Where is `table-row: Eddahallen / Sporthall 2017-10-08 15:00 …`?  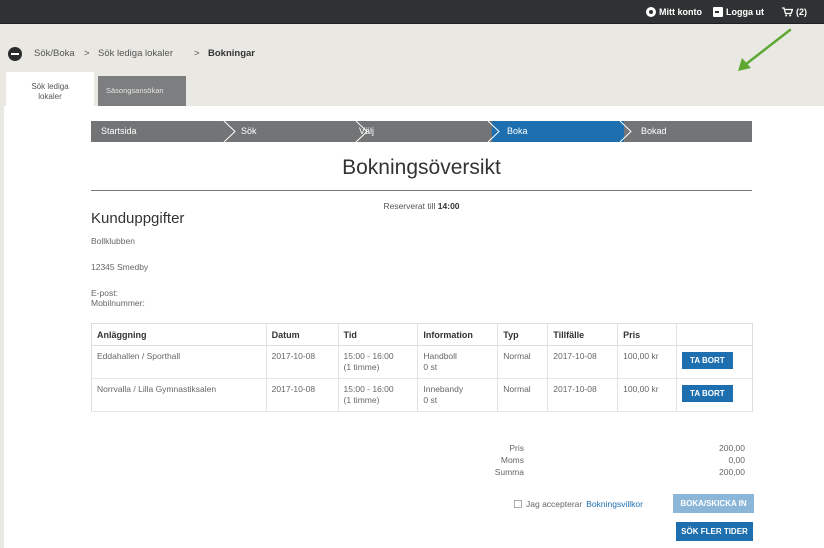
table-row: Eddahallen / Sporthall 2017-10-08 15:00 … is located at coordinates (422, 362).